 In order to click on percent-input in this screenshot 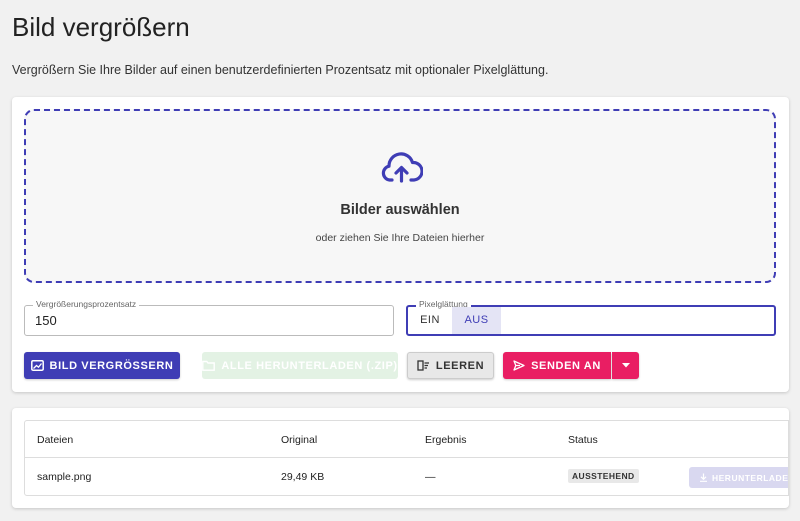, I will do `click(209, 320)`.